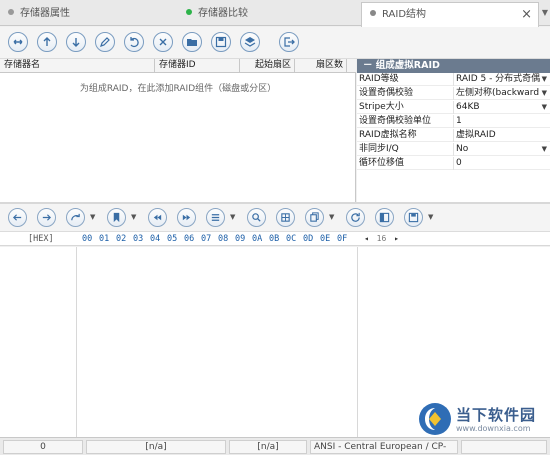 The height and width of the screenshot is (455, 550). Describe the element at coordinates (497, 79) in the screenshot. I see `property-value: RAID 5 - 分布式奇偶` at that location.